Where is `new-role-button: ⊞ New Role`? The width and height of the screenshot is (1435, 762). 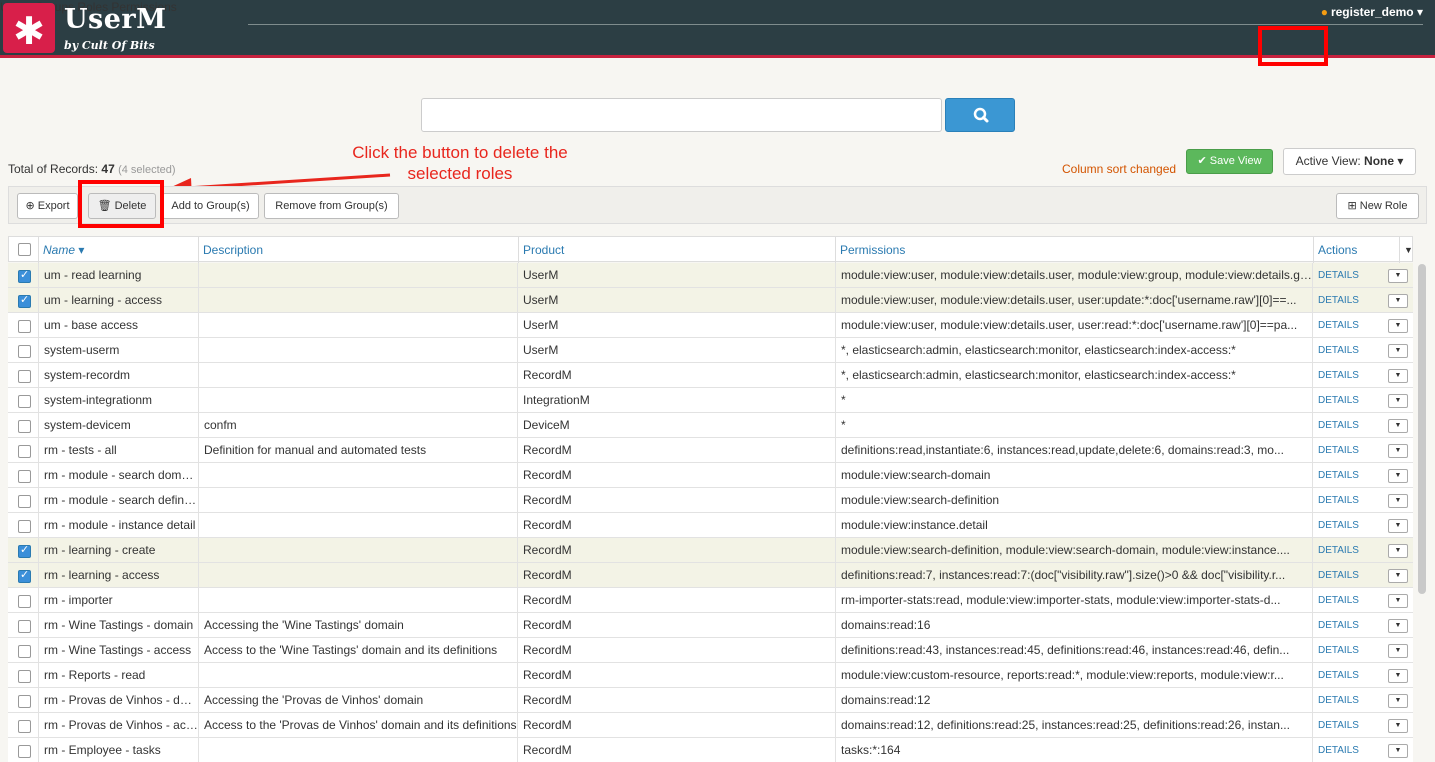
new-role-button: ⊞ New Role is located at coordinates (1377, 206).